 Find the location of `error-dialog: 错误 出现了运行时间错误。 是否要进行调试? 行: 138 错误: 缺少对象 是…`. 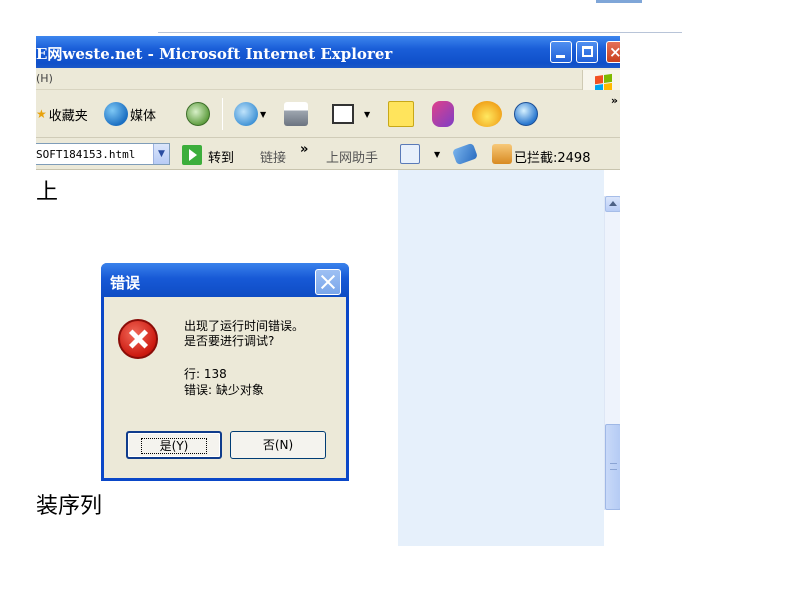

error-dialog: 错误 出现了运行时间错误。 是否要进行调试? 行: 138 错误: 缺少对象 是… is located at coordinates (225, 372).